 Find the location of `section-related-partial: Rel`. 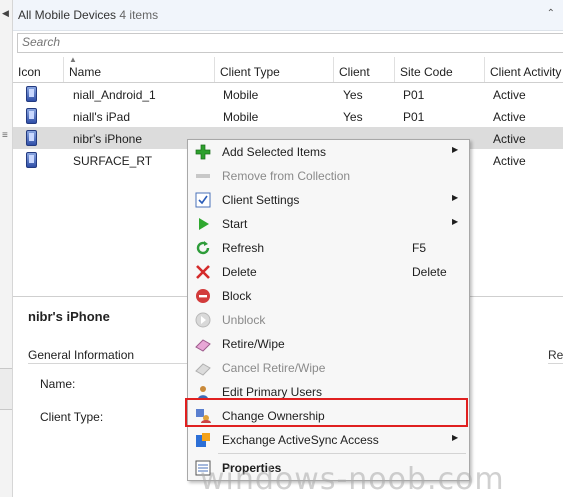

section-related-partial: Rel is located at coordinates (555, 355).